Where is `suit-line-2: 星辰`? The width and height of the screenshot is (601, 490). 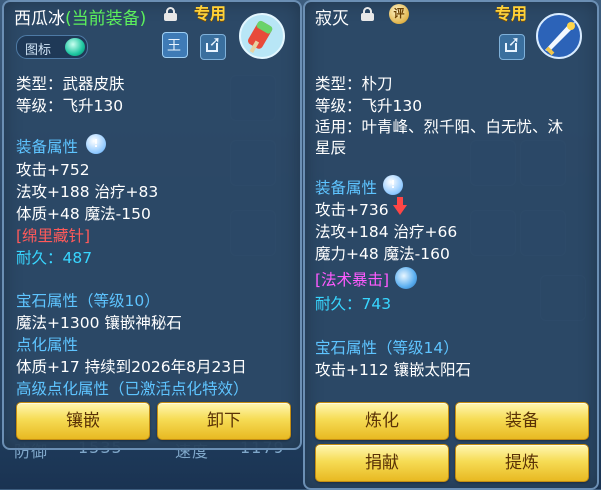
suit-line-2: 星辰 is located at coordinates (331, 148).